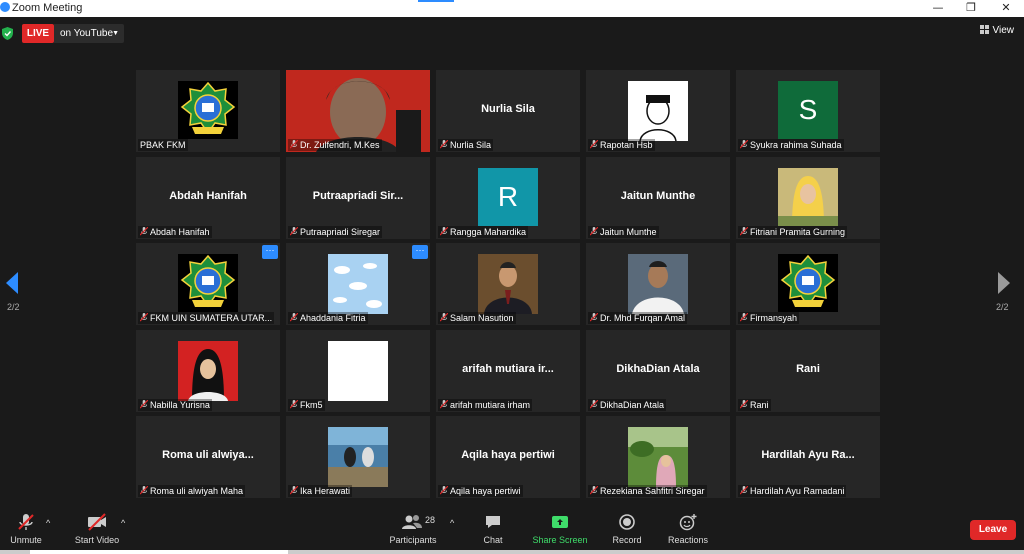  What do you see at coordinates (208, 111) in the screenshot?
I see `participant-tile: PBAK FKM` at bounding box center [208, 111].